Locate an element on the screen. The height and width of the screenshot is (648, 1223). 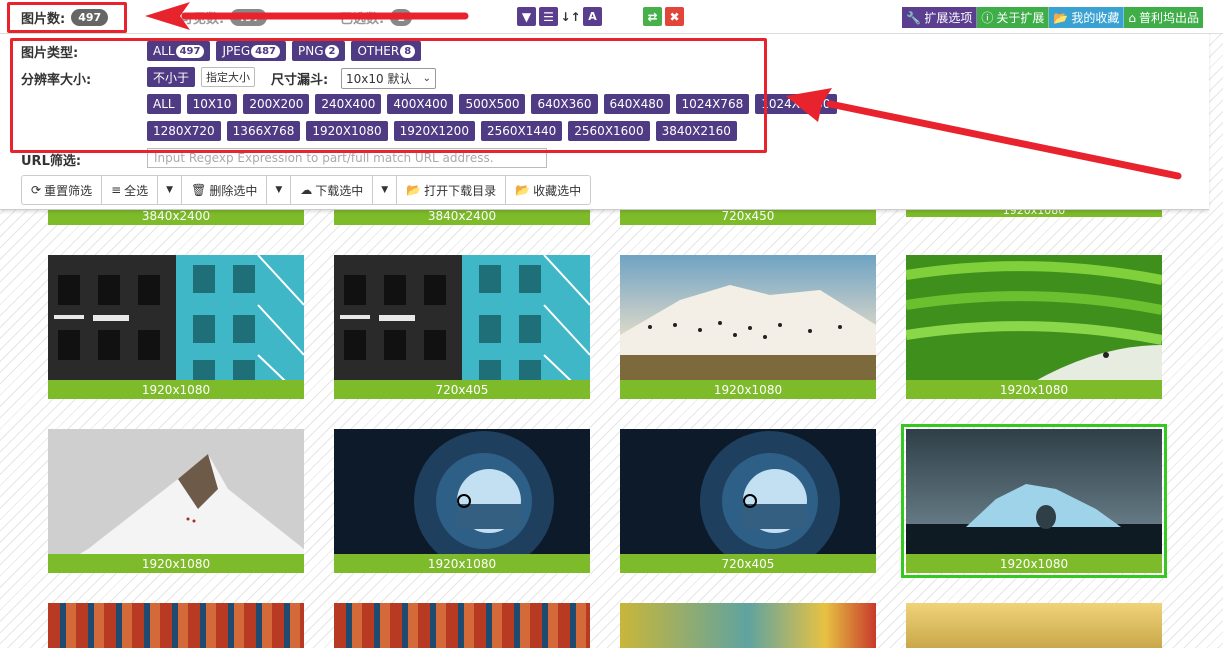
highlight-box-count is located at coordinates (67, 17).